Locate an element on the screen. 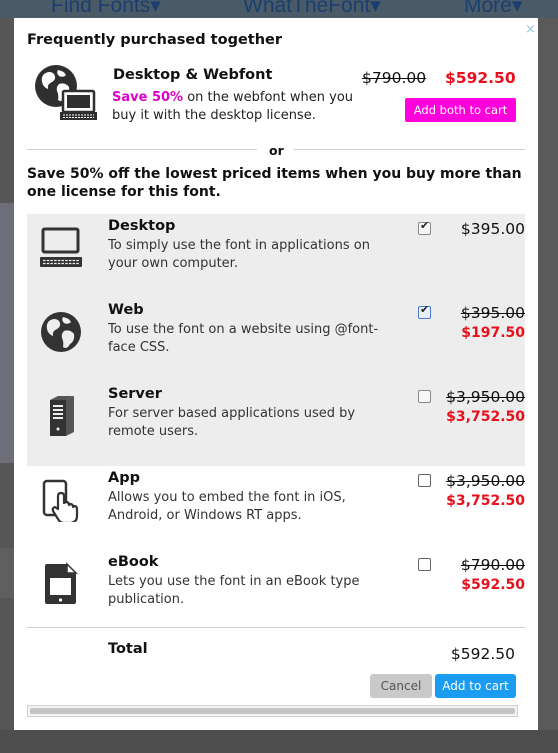  bundle-name: Desktop & Webfont is located at coordinates (193, 75).